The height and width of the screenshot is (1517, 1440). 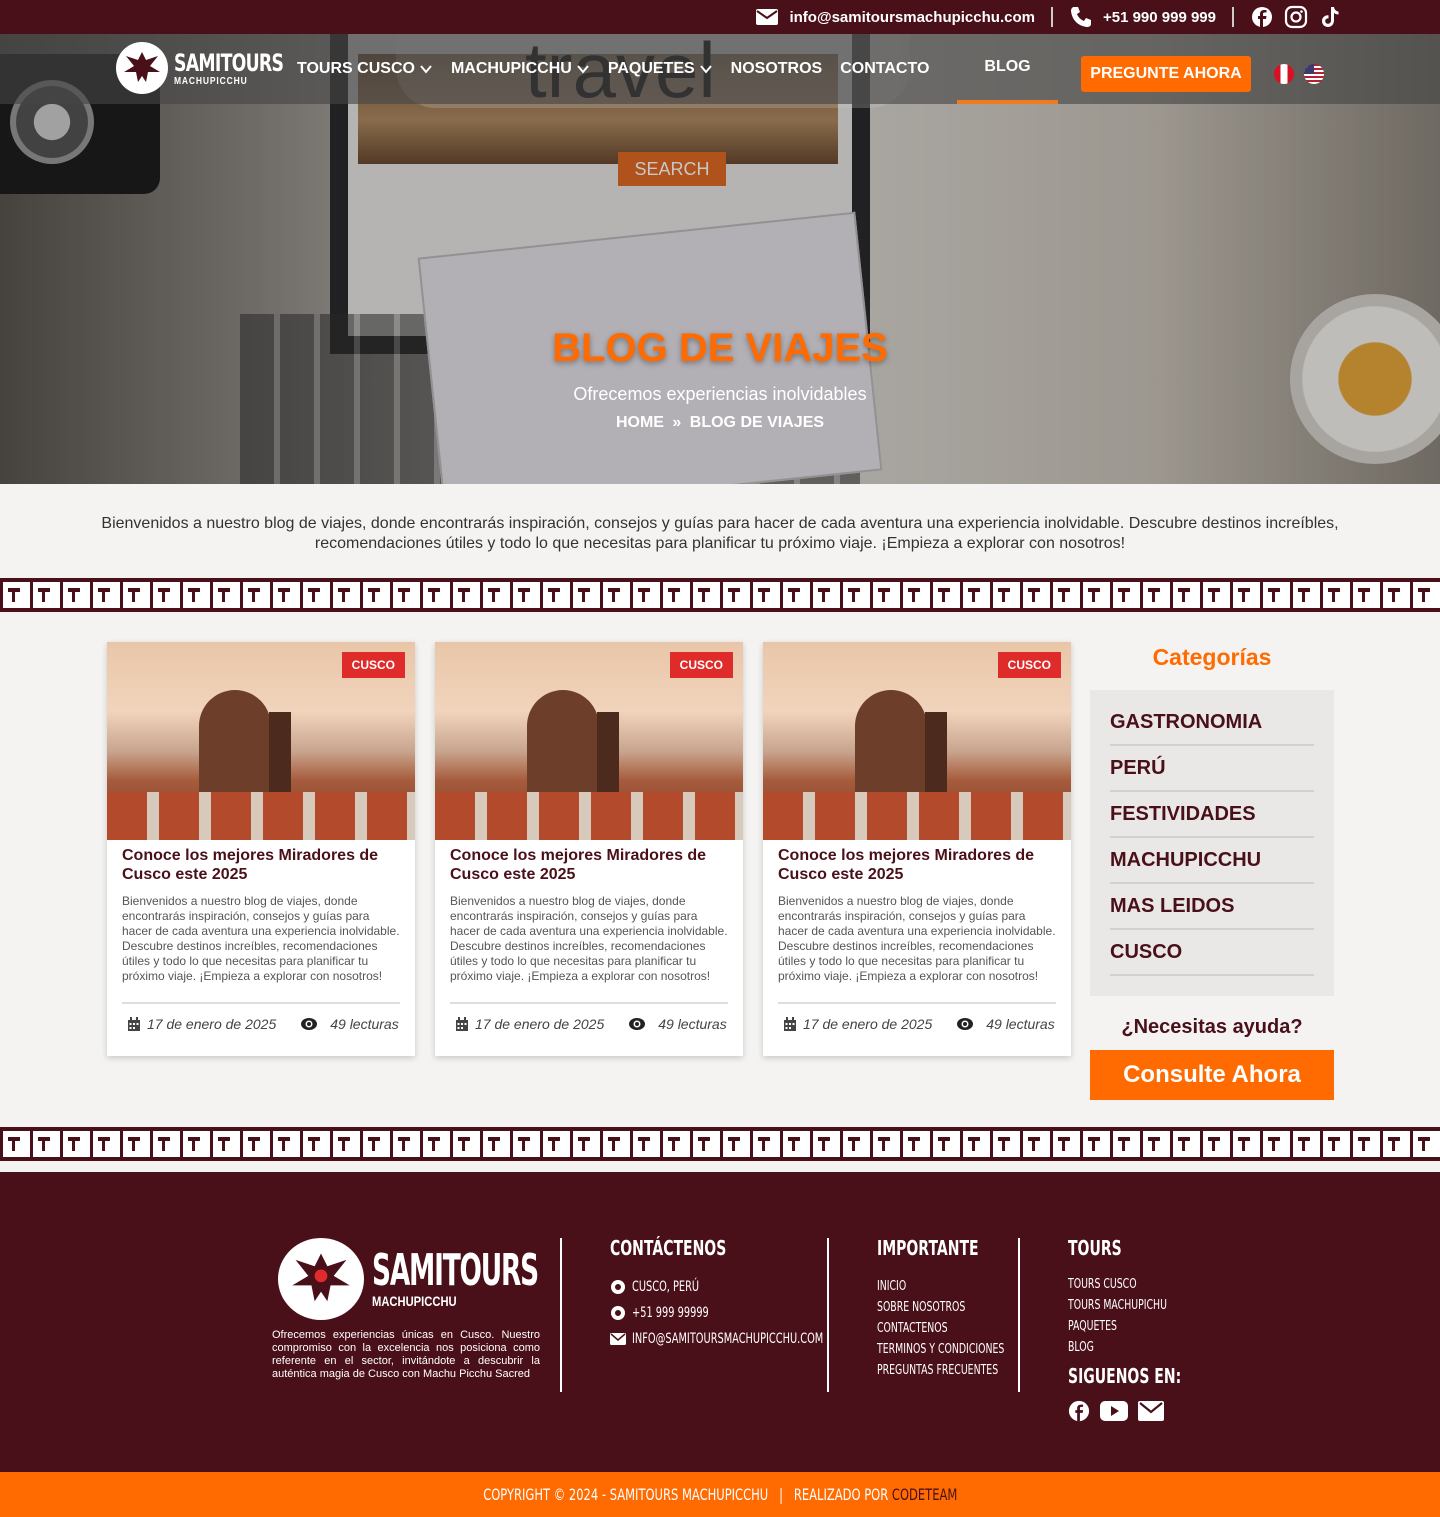 I want to click on footer-logo-brand: SAMITOURS, so click(x=455, y=1270).